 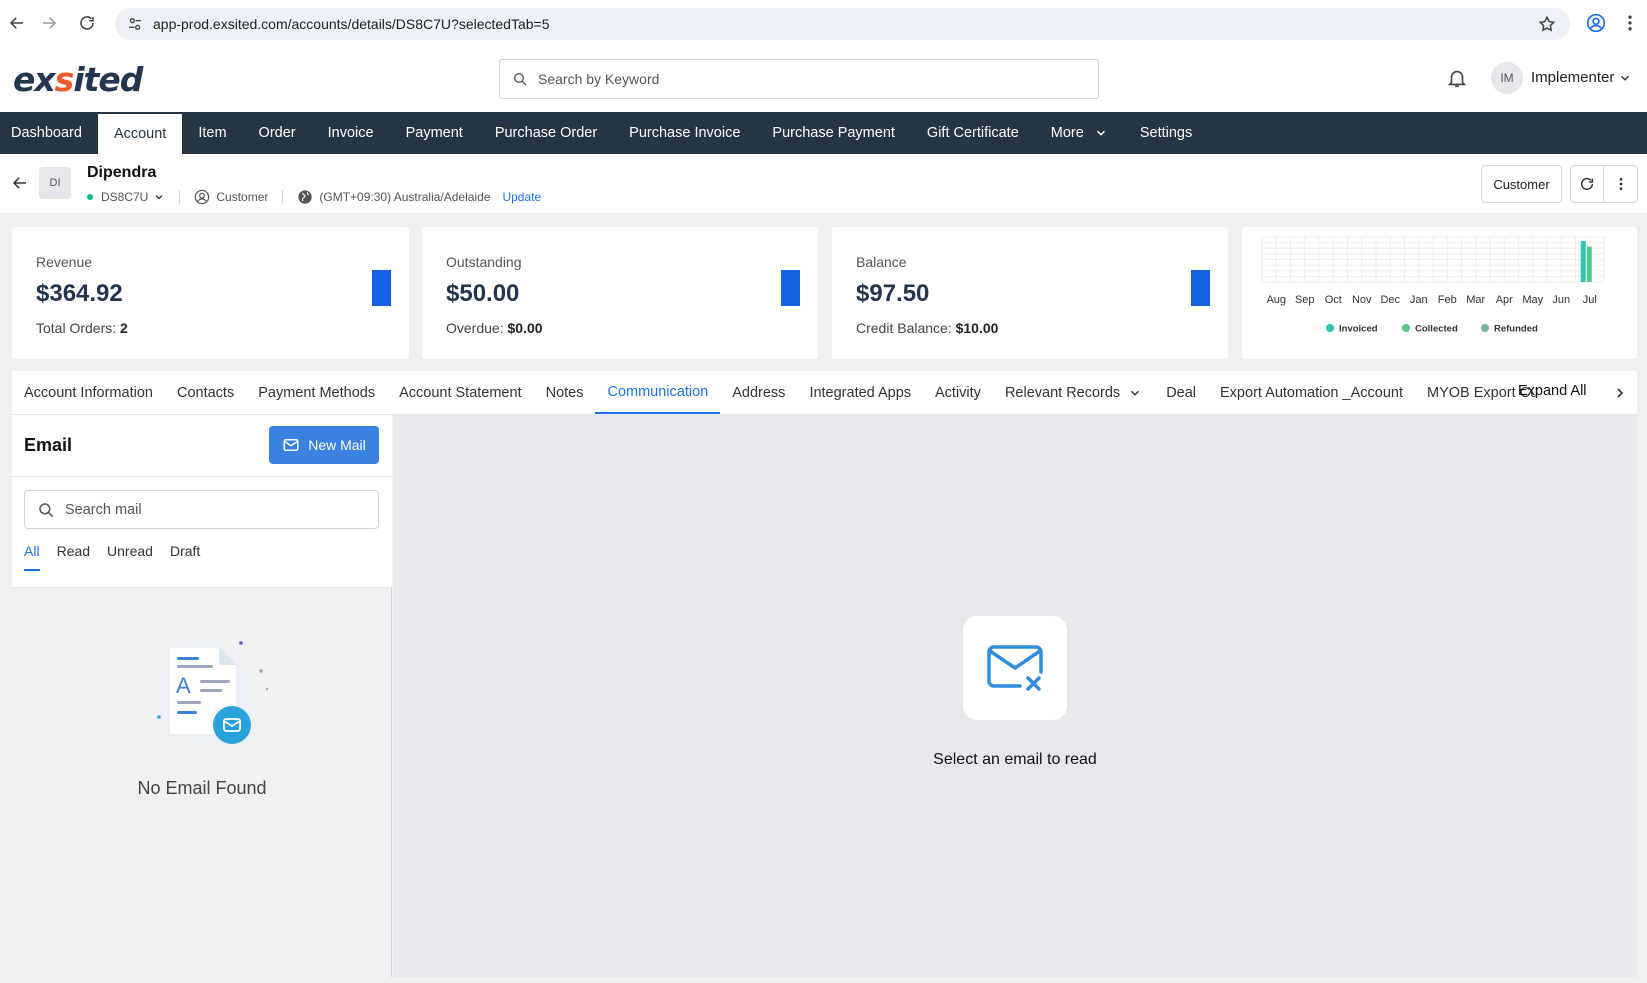 What do you see at coordinates (78, 79) in the screenshot?
I see `exsited-logo: exsited` at bounding box center [78, 79].